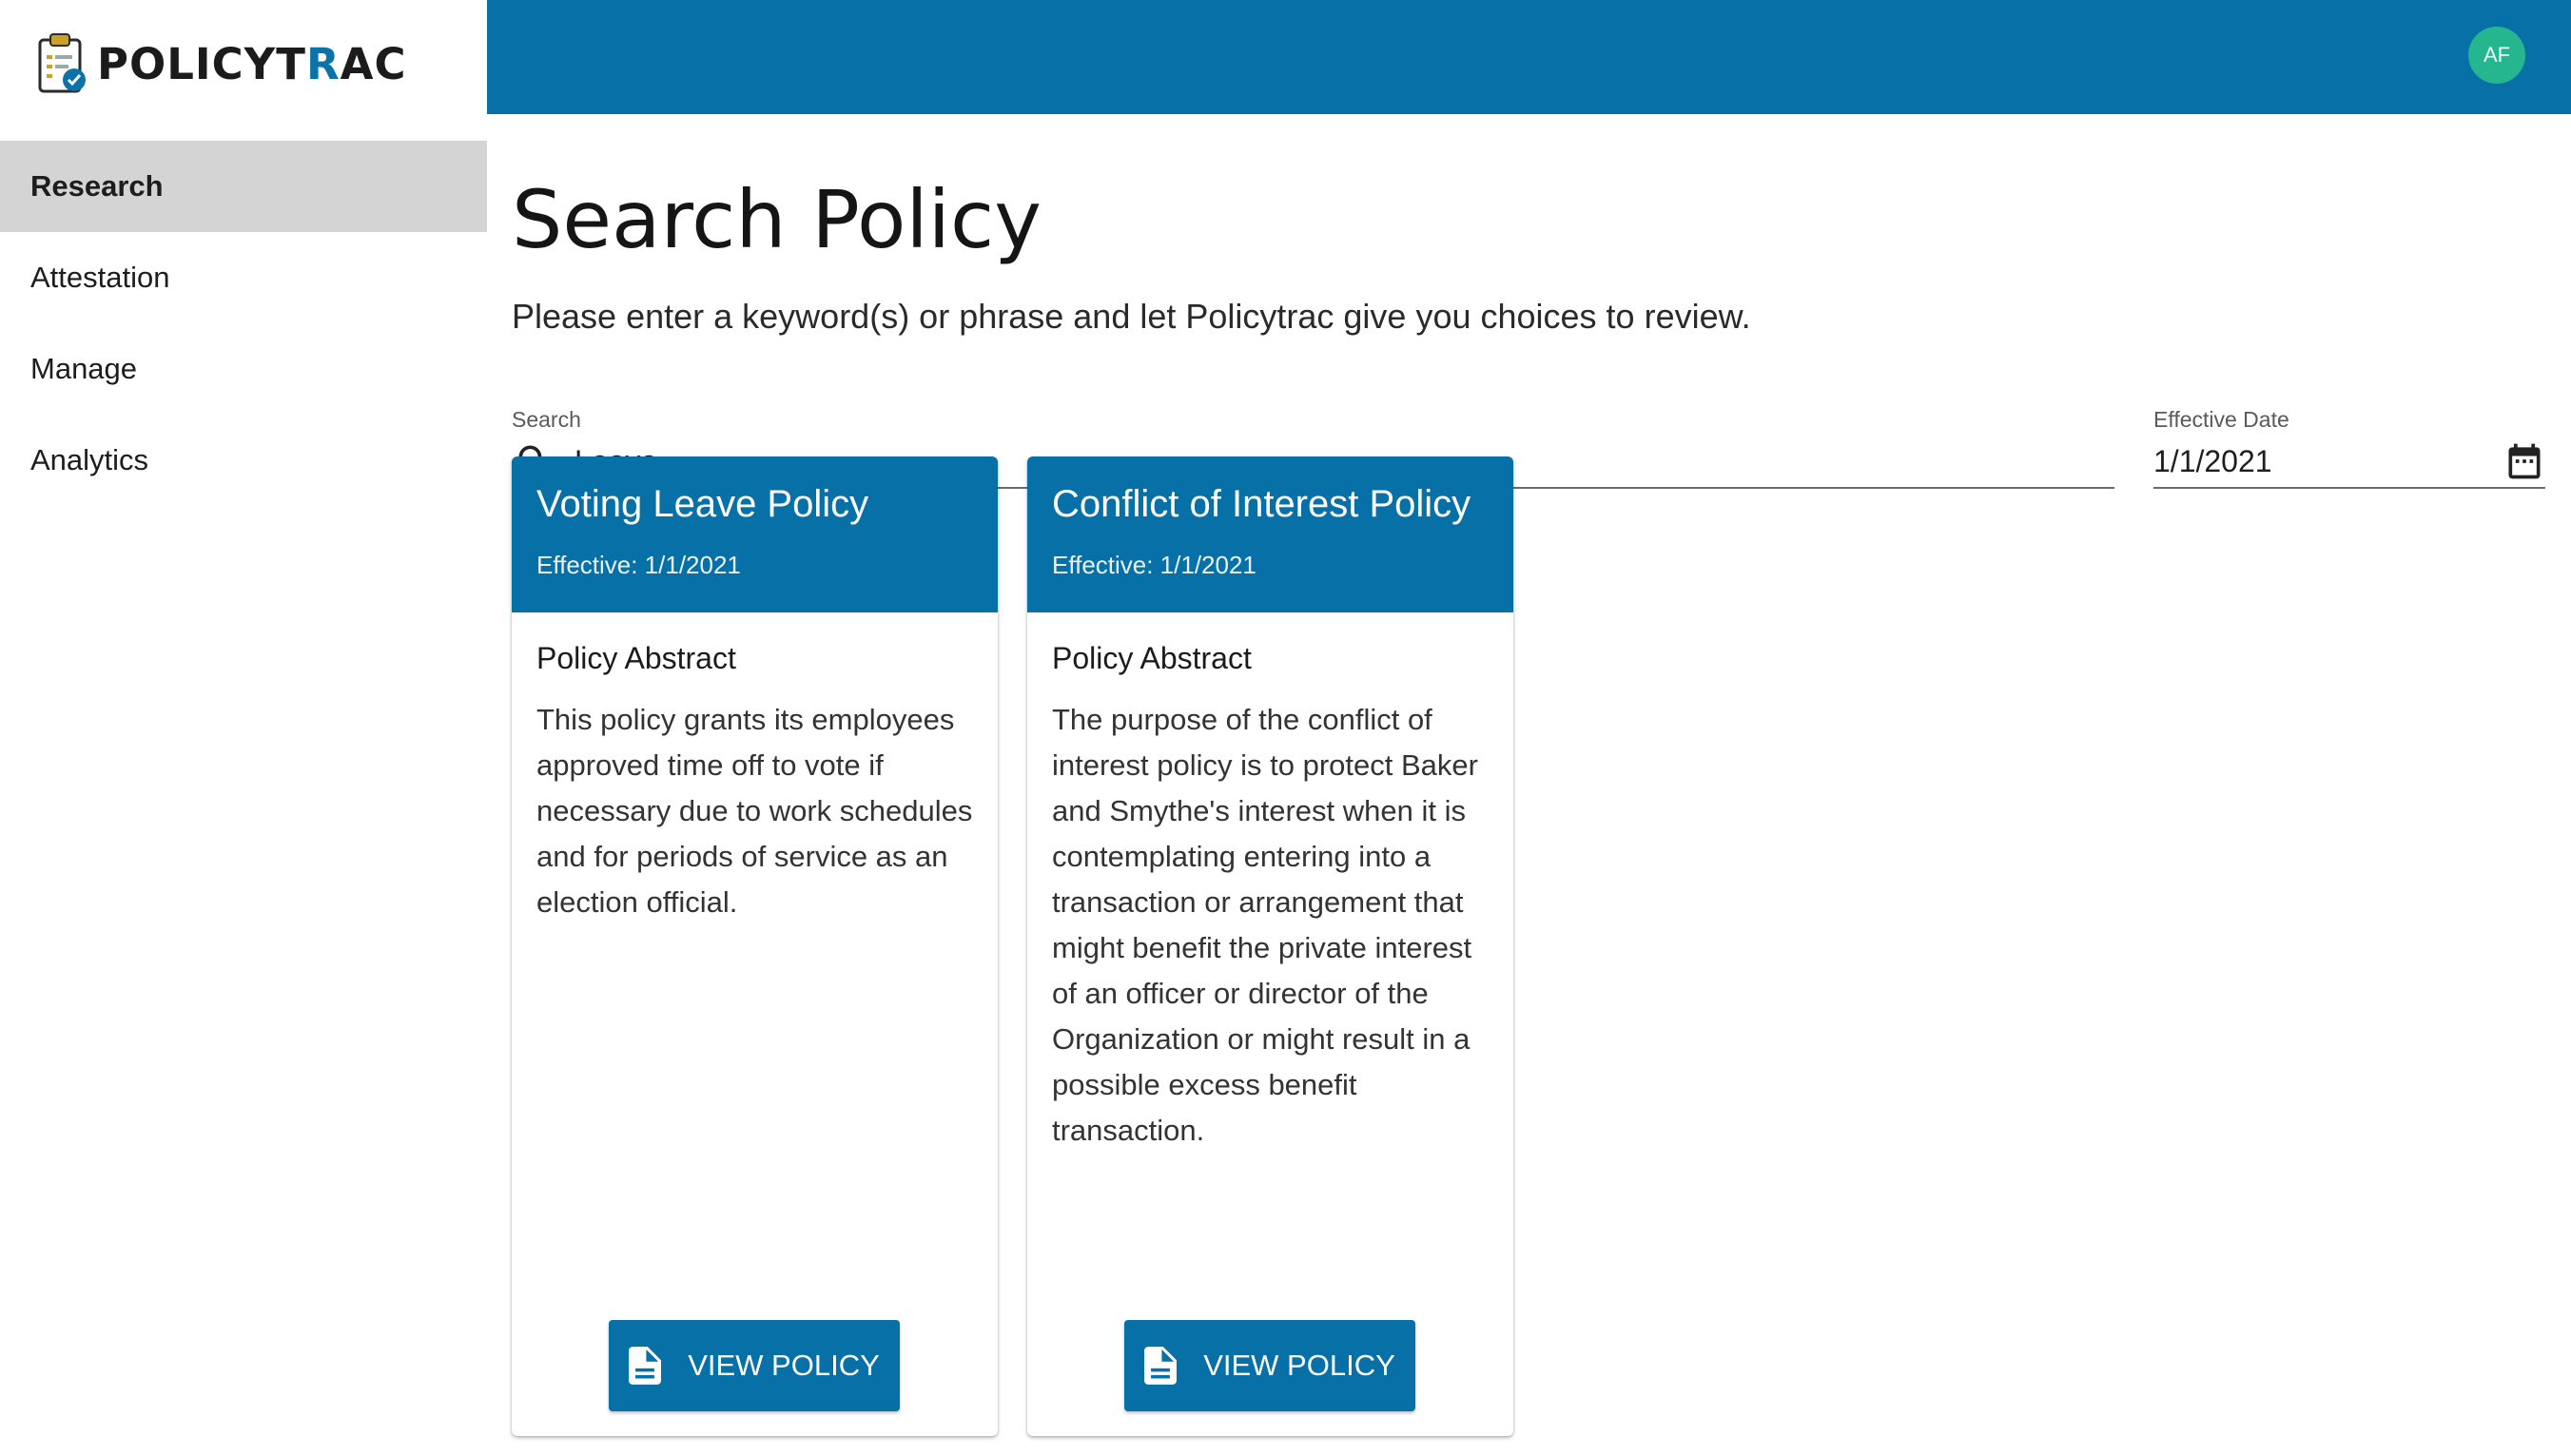 The image size is (2571, 1456). I want to click on card-title: Voting Leave Policy, so click(754, 505).